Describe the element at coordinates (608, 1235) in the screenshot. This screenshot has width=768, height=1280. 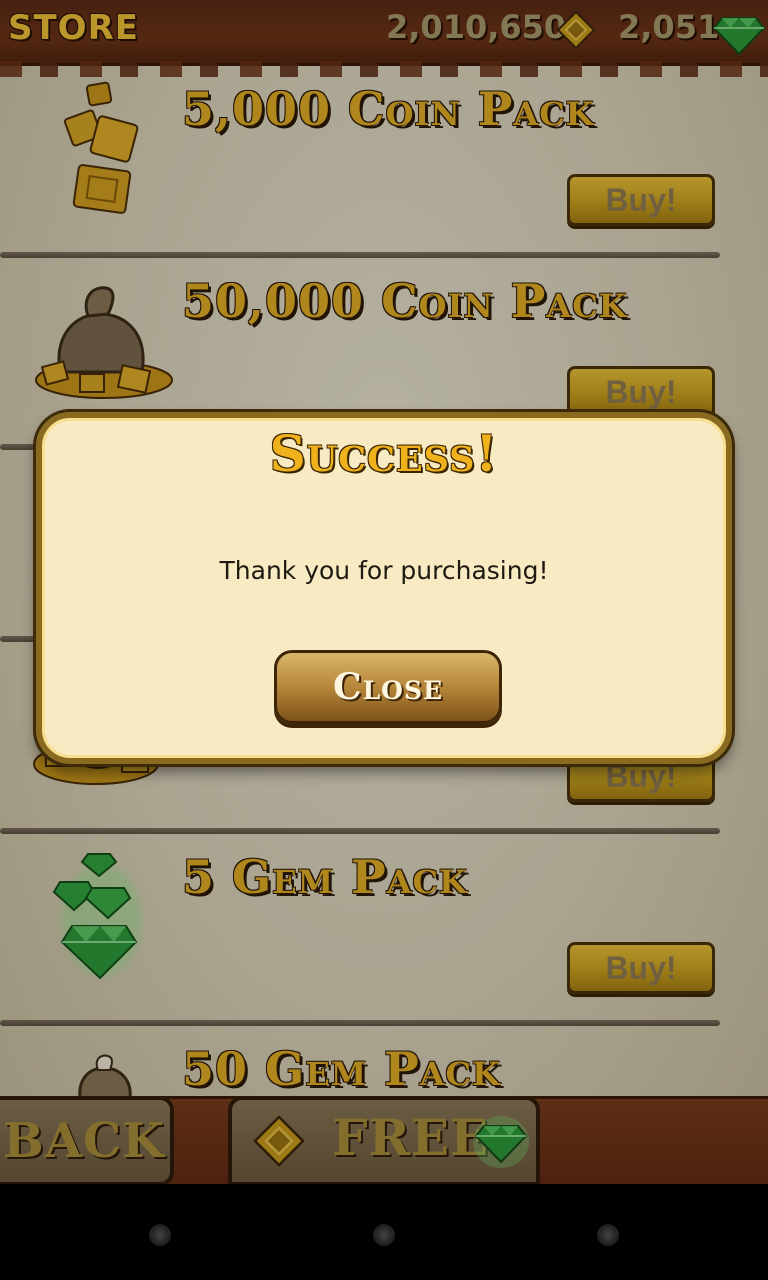
I see `recents-nav-icon` at that location.